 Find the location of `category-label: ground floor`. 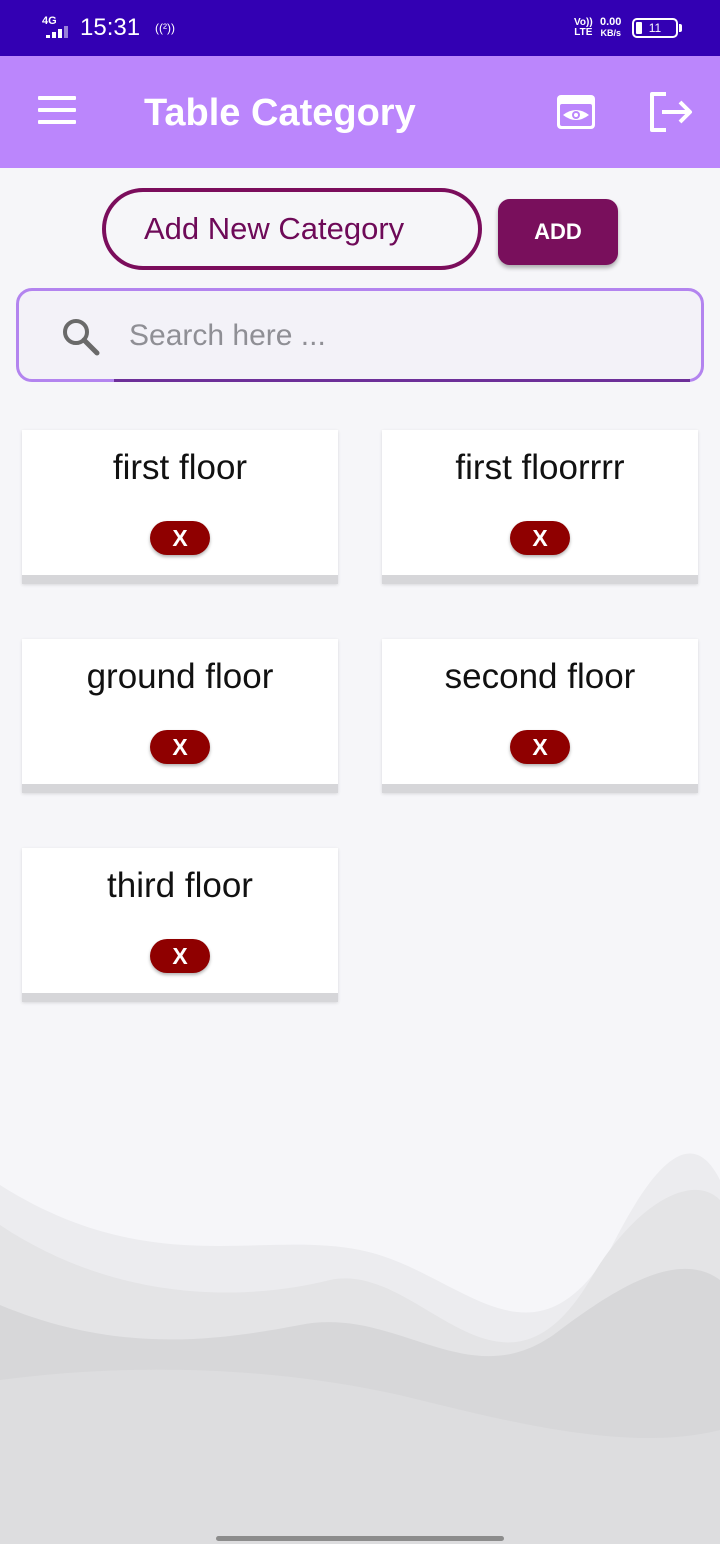

category-label: ground floor is located at coordinates (180, 676).